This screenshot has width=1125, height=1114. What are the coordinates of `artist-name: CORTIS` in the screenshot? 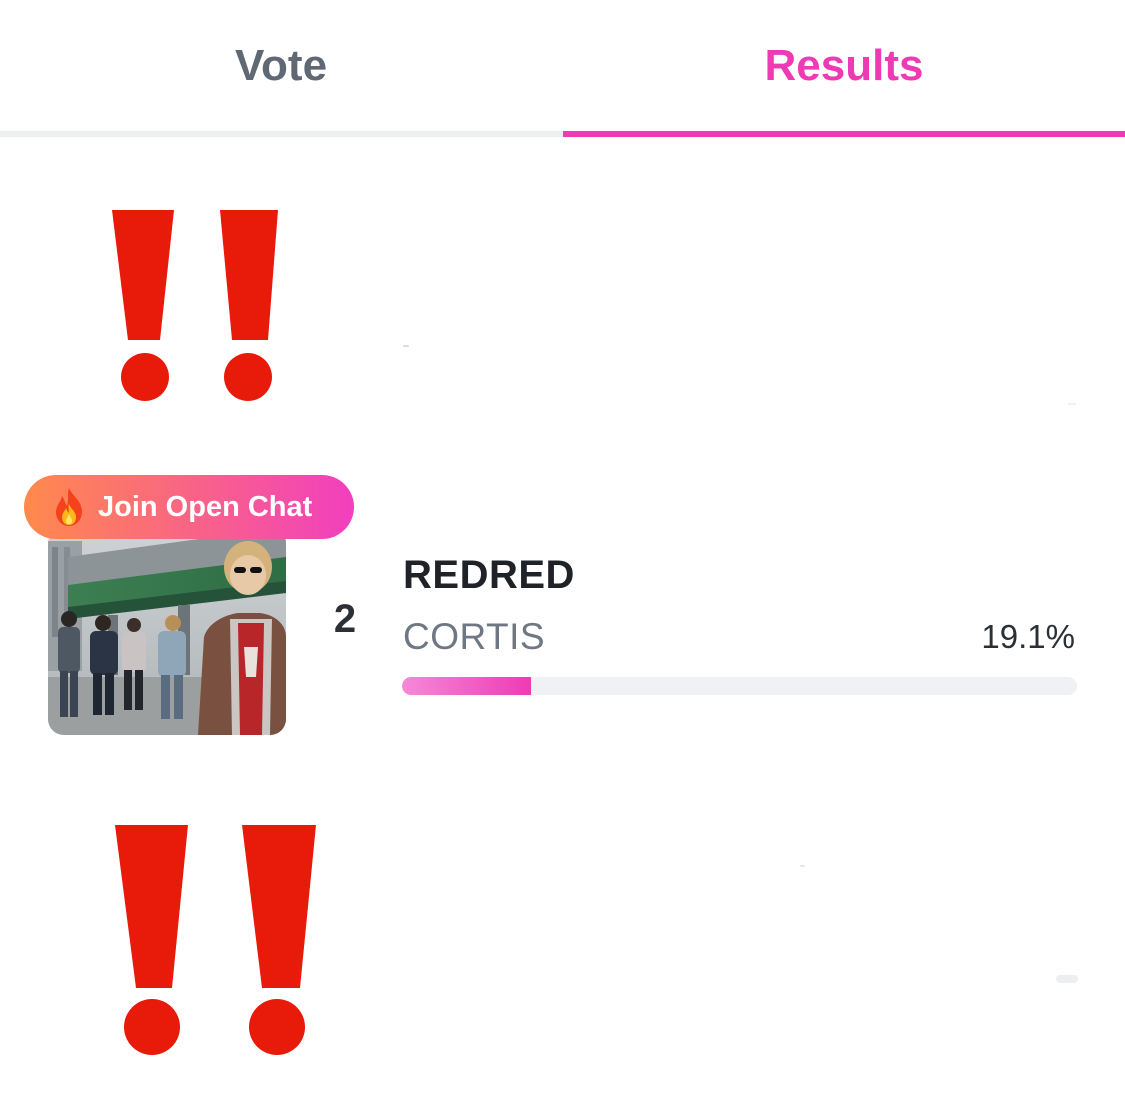 It's located at (474, 636).